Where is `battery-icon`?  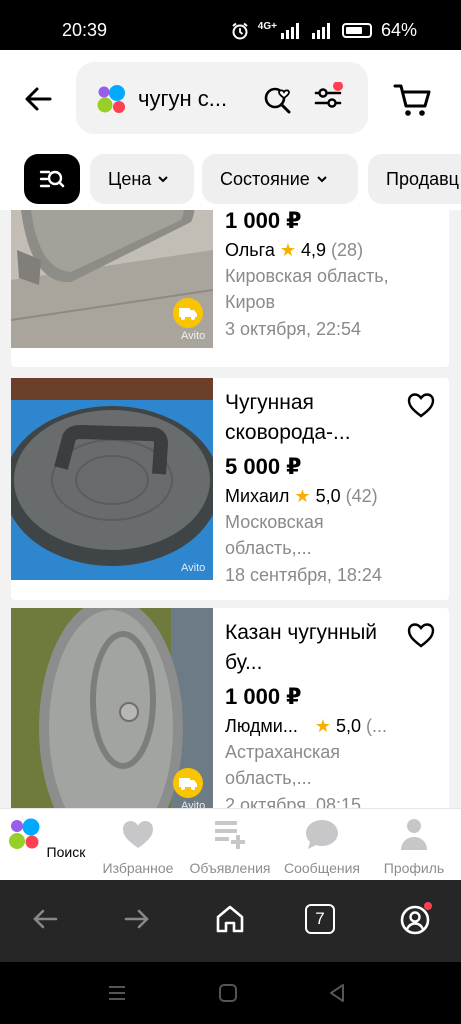 battery-icon is located at coordinates (356, 30).